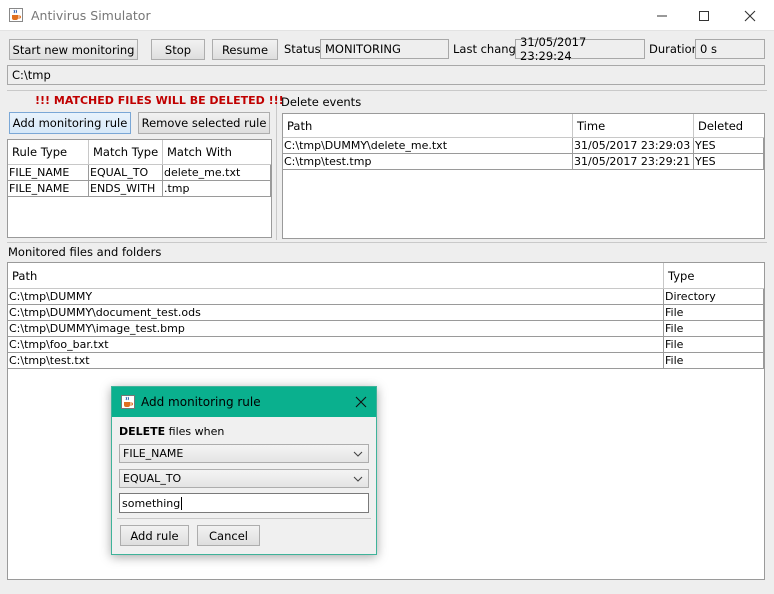  What do you see at coordinates (126, 172) in the screenshot?
I see `match-type-cell: EQUAL_TO` at bounding box center [126, 172].